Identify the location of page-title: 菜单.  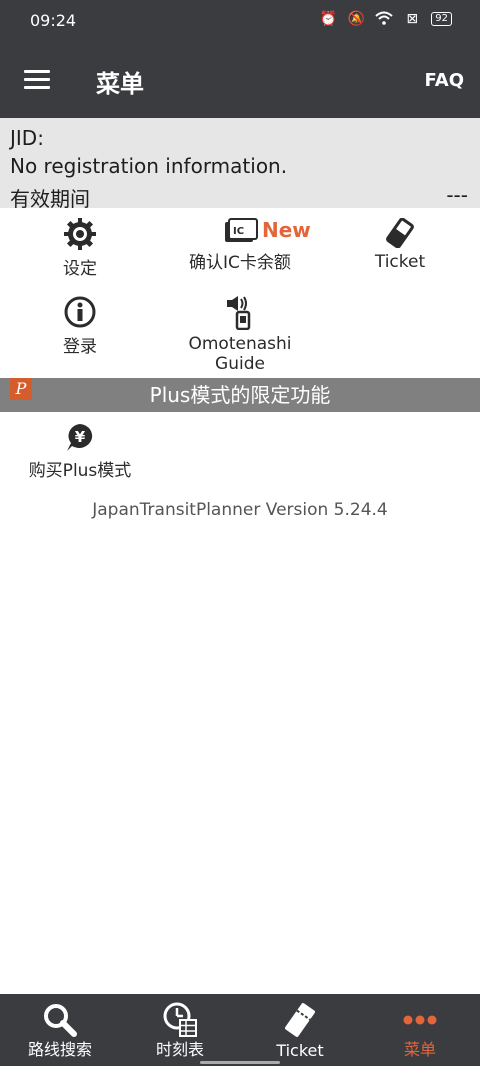
(120, 84).